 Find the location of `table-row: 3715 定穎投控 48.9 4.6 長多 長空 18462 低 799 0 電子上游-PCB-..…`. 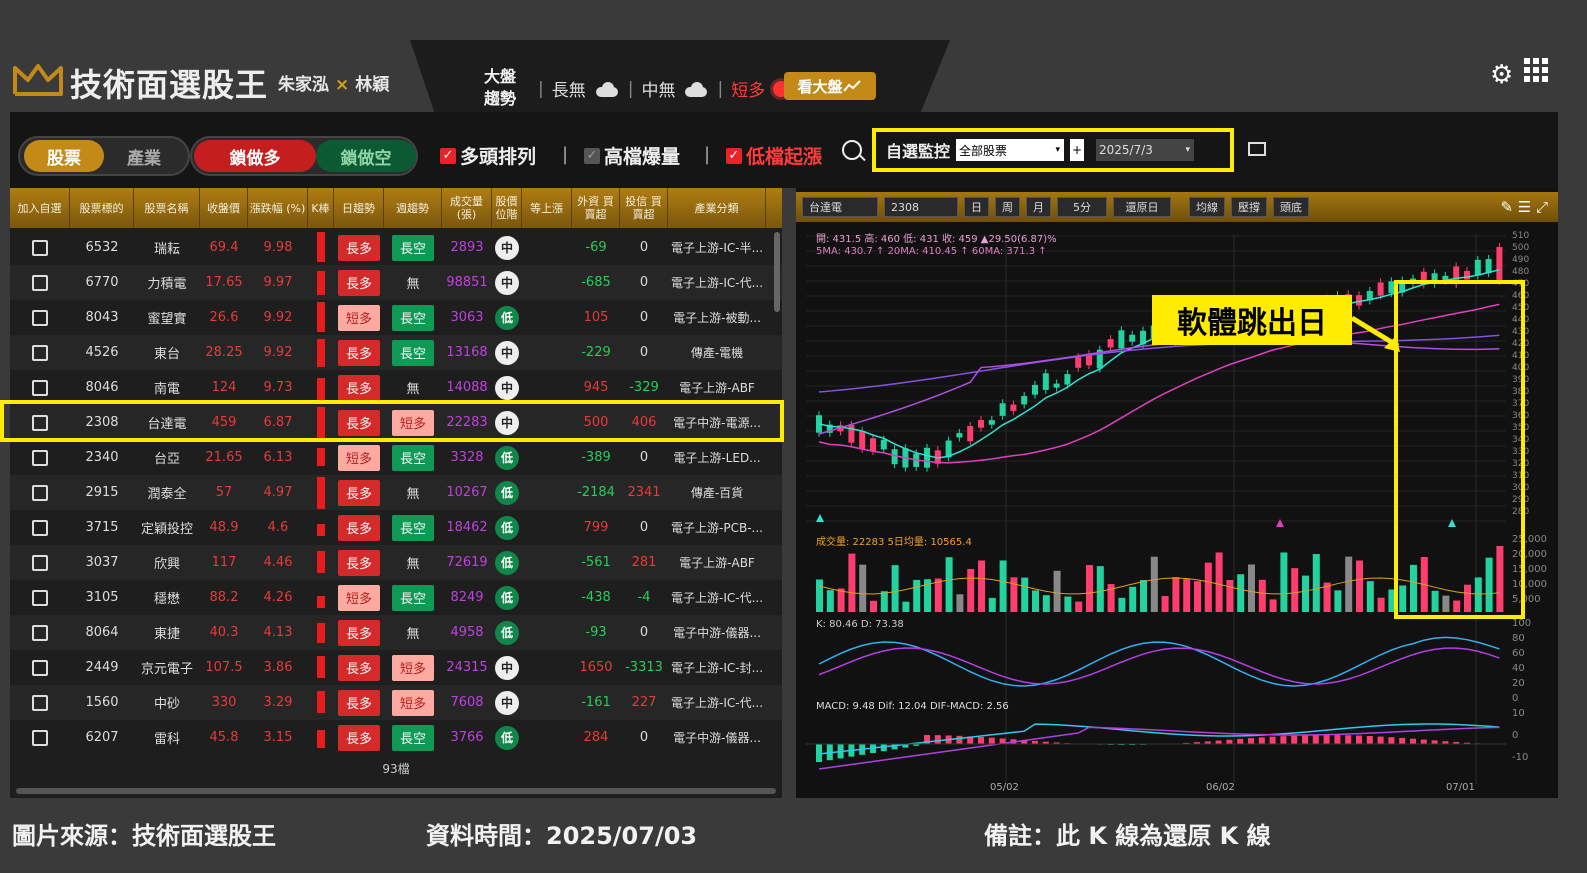

table-row: 3715 定穎投控 48.9 4.6 長多 長空 18462 低 799 0 電子上游-PCB-..… is located at coordinates (396, 527).